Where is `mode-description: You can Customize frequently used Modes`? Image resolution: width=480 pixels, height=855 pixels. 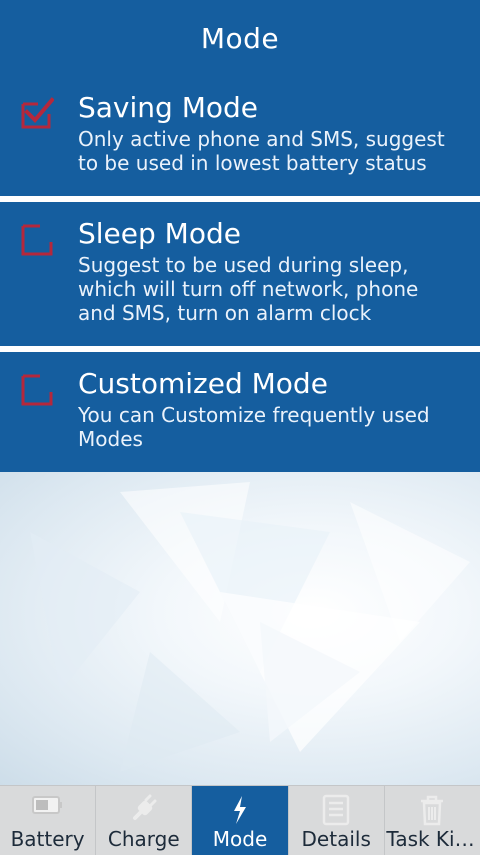
mode-description: You can Customize frequently used Modes is located at coordinates (254, 427).